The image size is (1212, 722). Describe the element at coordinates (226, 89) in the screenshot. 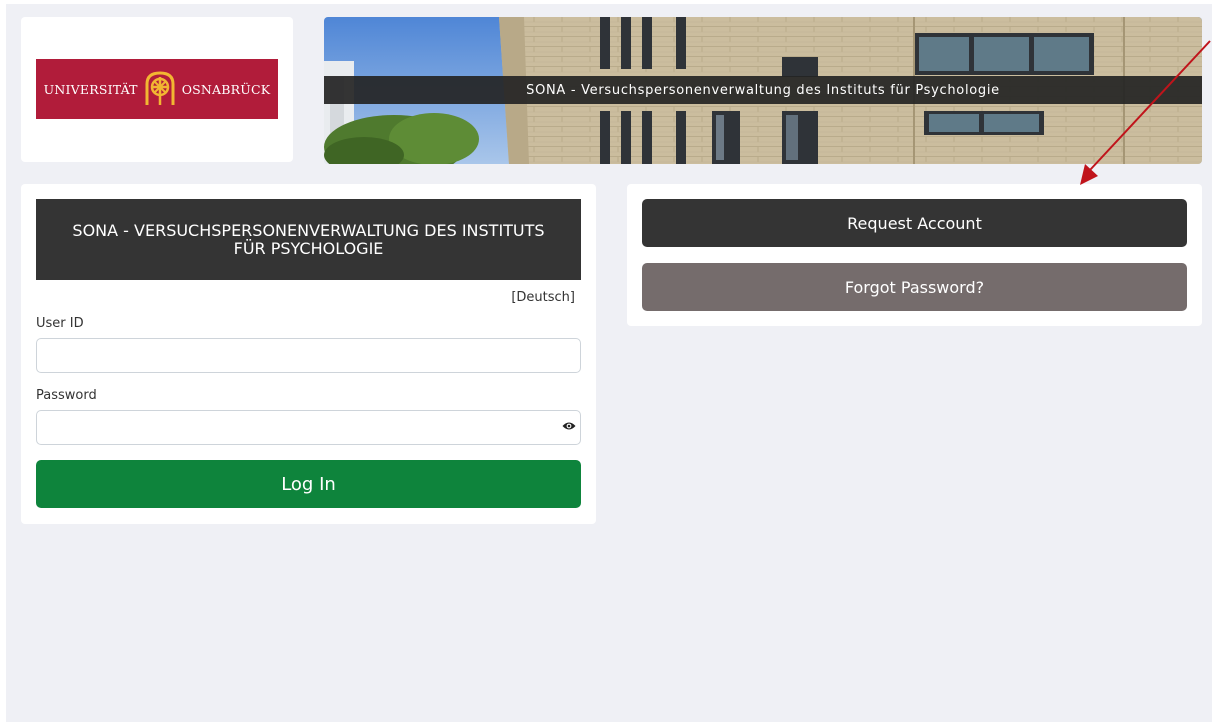

I see `logo-text-right: OSNABRÜCK` at that location.